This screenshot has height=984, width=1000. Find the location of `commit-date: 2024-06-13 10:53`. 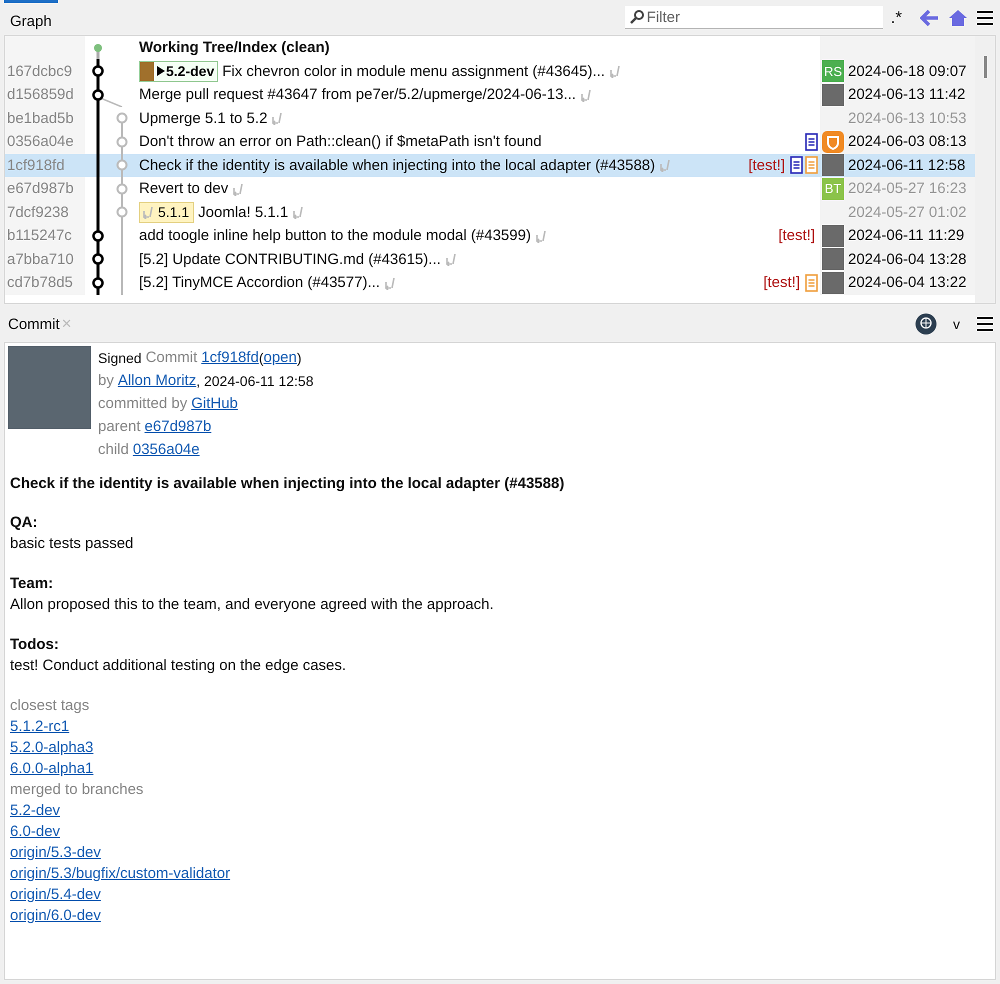

commit-date: 2024-06-13 10:53 is located at coordinates (907, 118).